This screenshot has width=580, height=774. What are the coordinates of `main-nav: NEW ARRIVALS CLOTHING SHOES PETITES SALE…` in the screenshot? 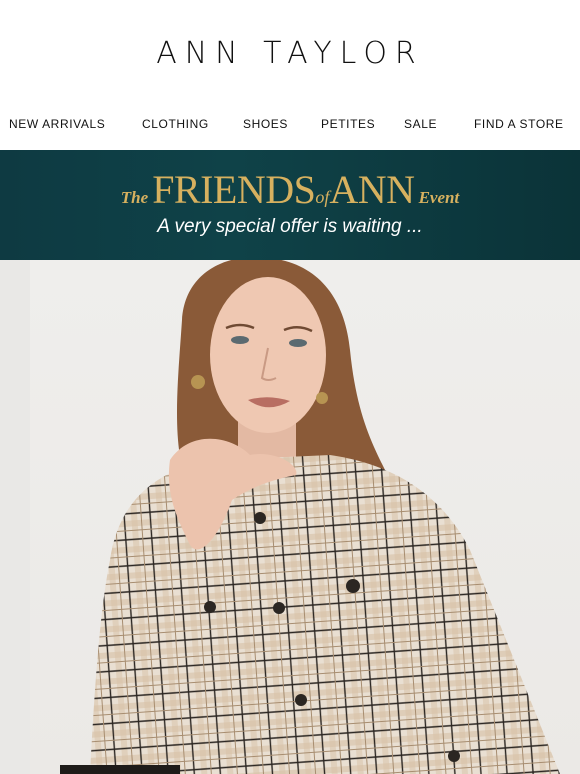 It's located at (290, 124).